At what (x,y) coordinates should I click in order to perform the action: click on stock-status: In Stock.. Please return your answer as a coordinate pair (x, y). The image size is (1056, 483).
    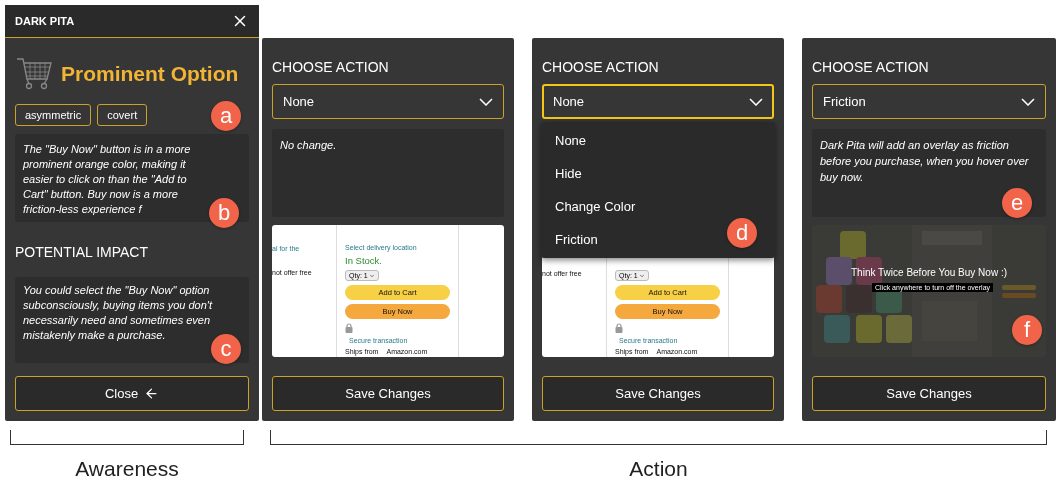
    Looking at the image, I should click on (364, 260).